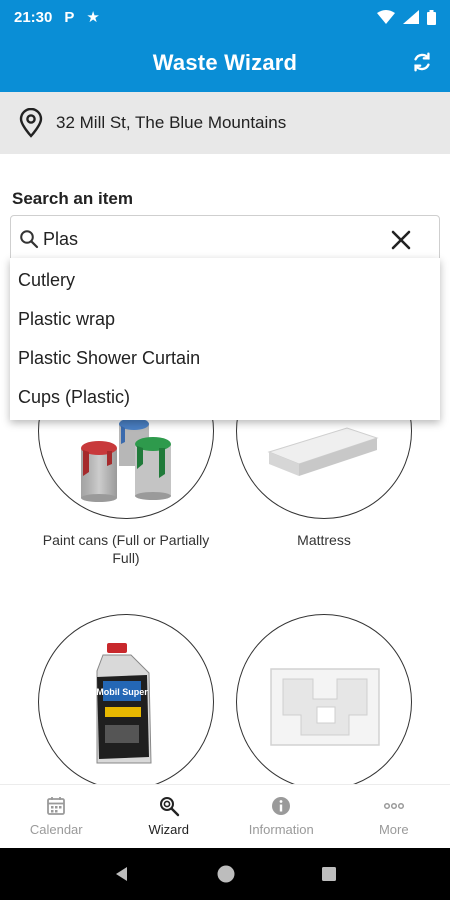 The image size is (450, 900). I want to click on motor-oil-bottle-image: Mobil Super, so click(124, 703).